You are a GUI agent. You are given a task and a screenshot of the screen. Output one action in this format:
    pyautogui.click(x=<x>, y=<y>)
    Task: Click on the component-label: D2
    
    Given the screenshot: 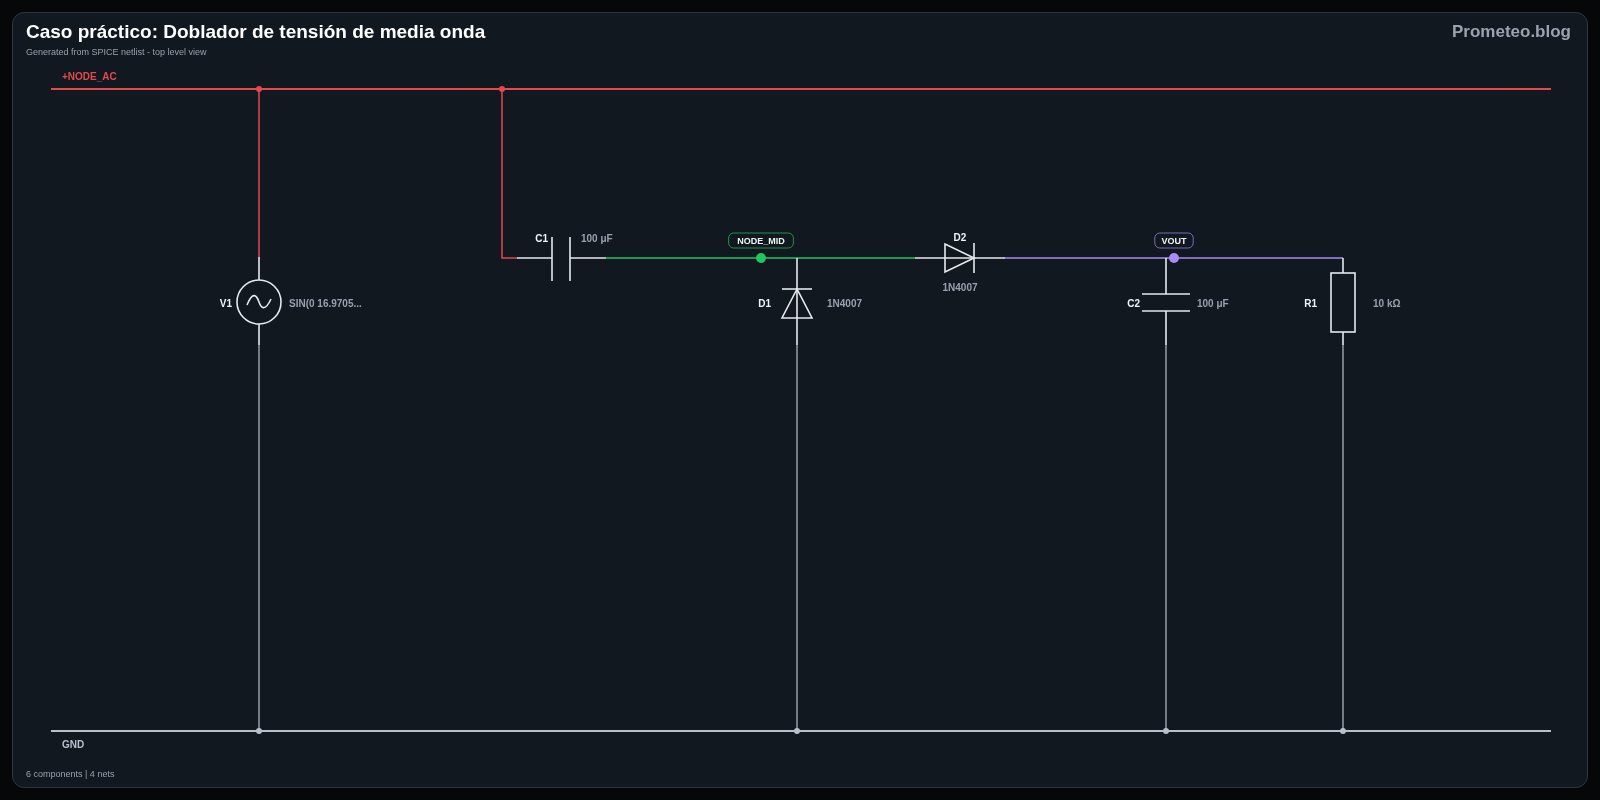 What is the action you would take?
    pyautogui.click(x=960, y=237)
    